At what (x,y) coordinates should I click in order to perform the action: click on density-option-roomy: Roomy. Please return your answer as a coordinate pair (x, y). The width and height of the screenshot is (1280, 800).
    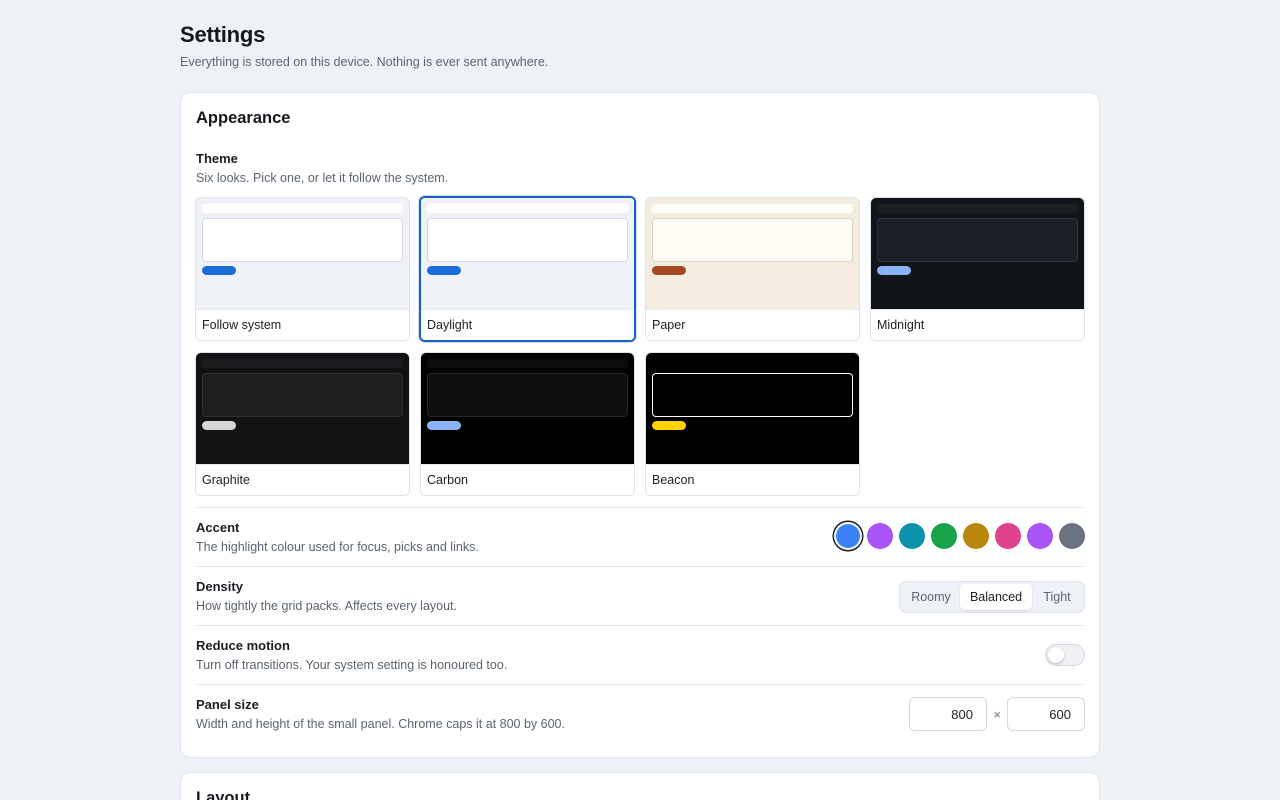
    Looking at the image, I should click on (931, 597).